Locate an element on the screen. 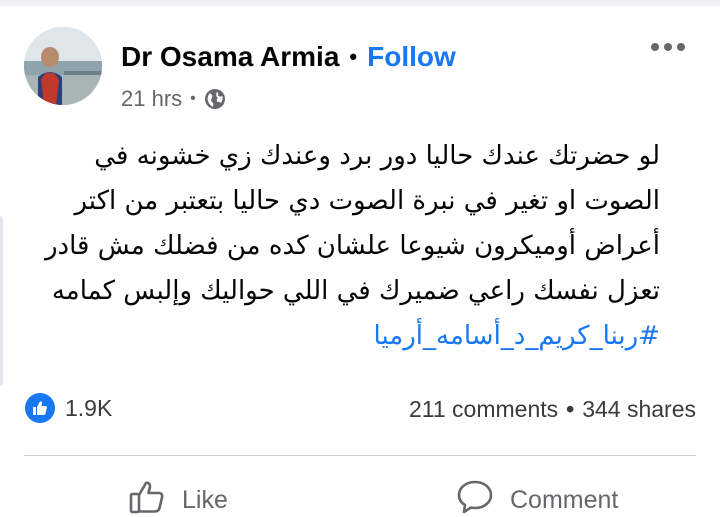  thumbs-up-icon is located at coordinates (147, 497).